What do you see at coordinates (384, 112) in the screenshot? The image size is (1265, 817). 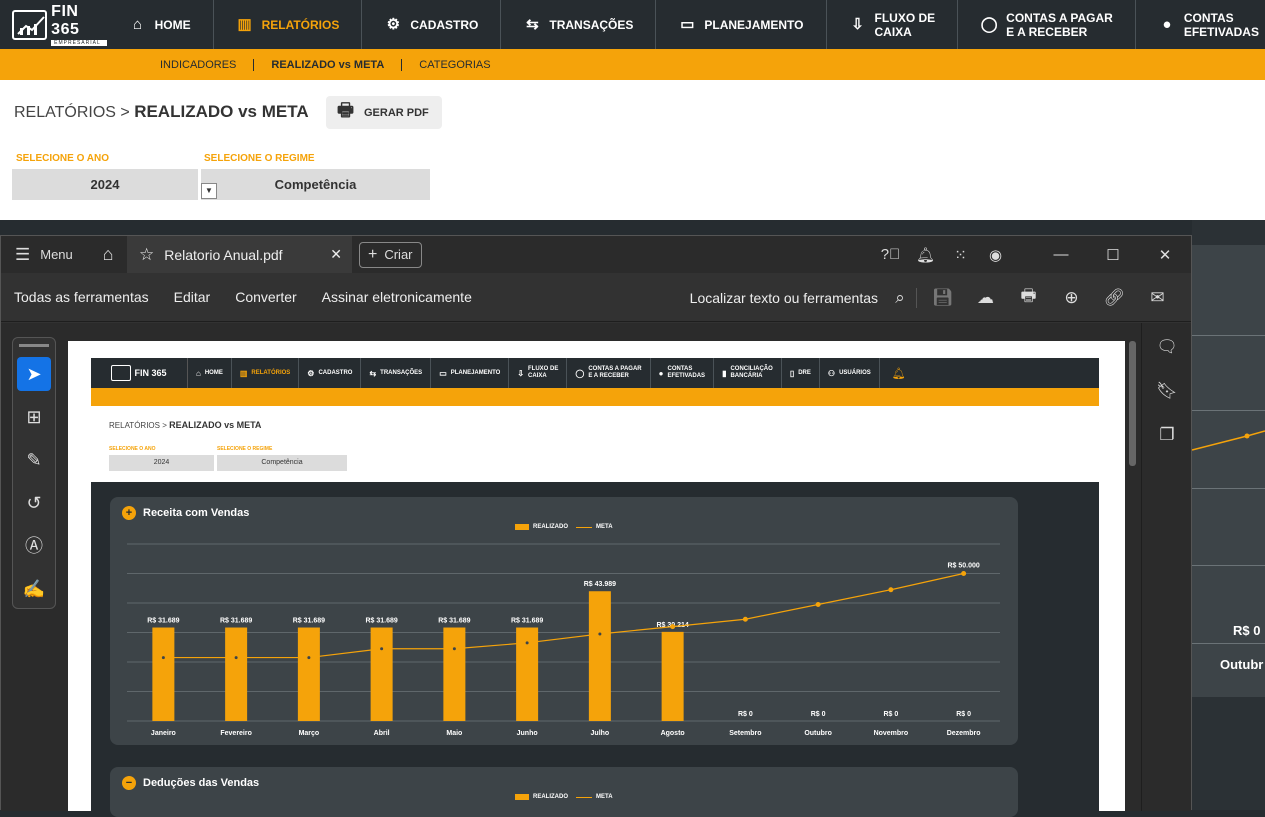 I see `generate-pdf-button: 🖶 GERAR PDF` at bounding box center [384, 112].